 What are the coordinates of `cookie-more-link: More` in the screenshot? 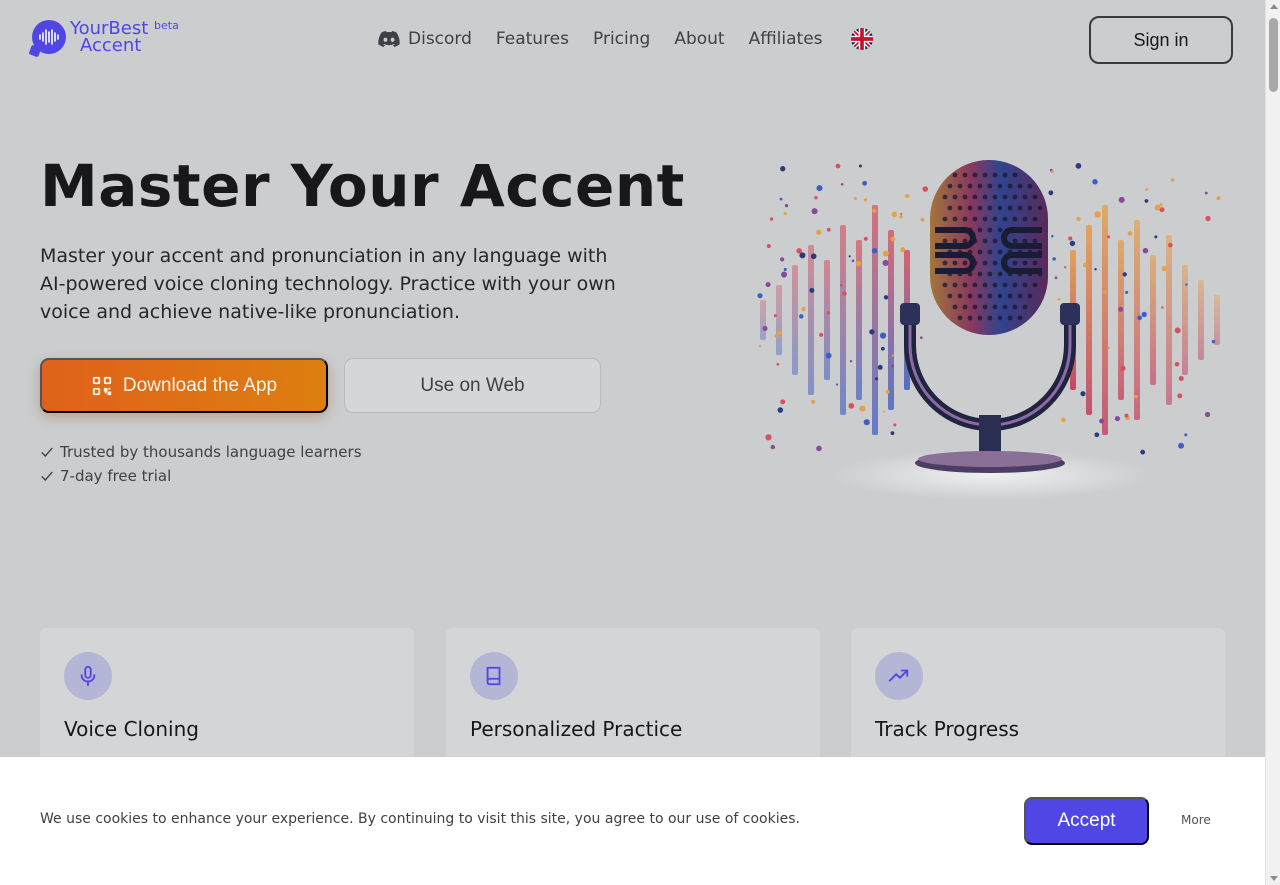 It's located at (1196, 820).